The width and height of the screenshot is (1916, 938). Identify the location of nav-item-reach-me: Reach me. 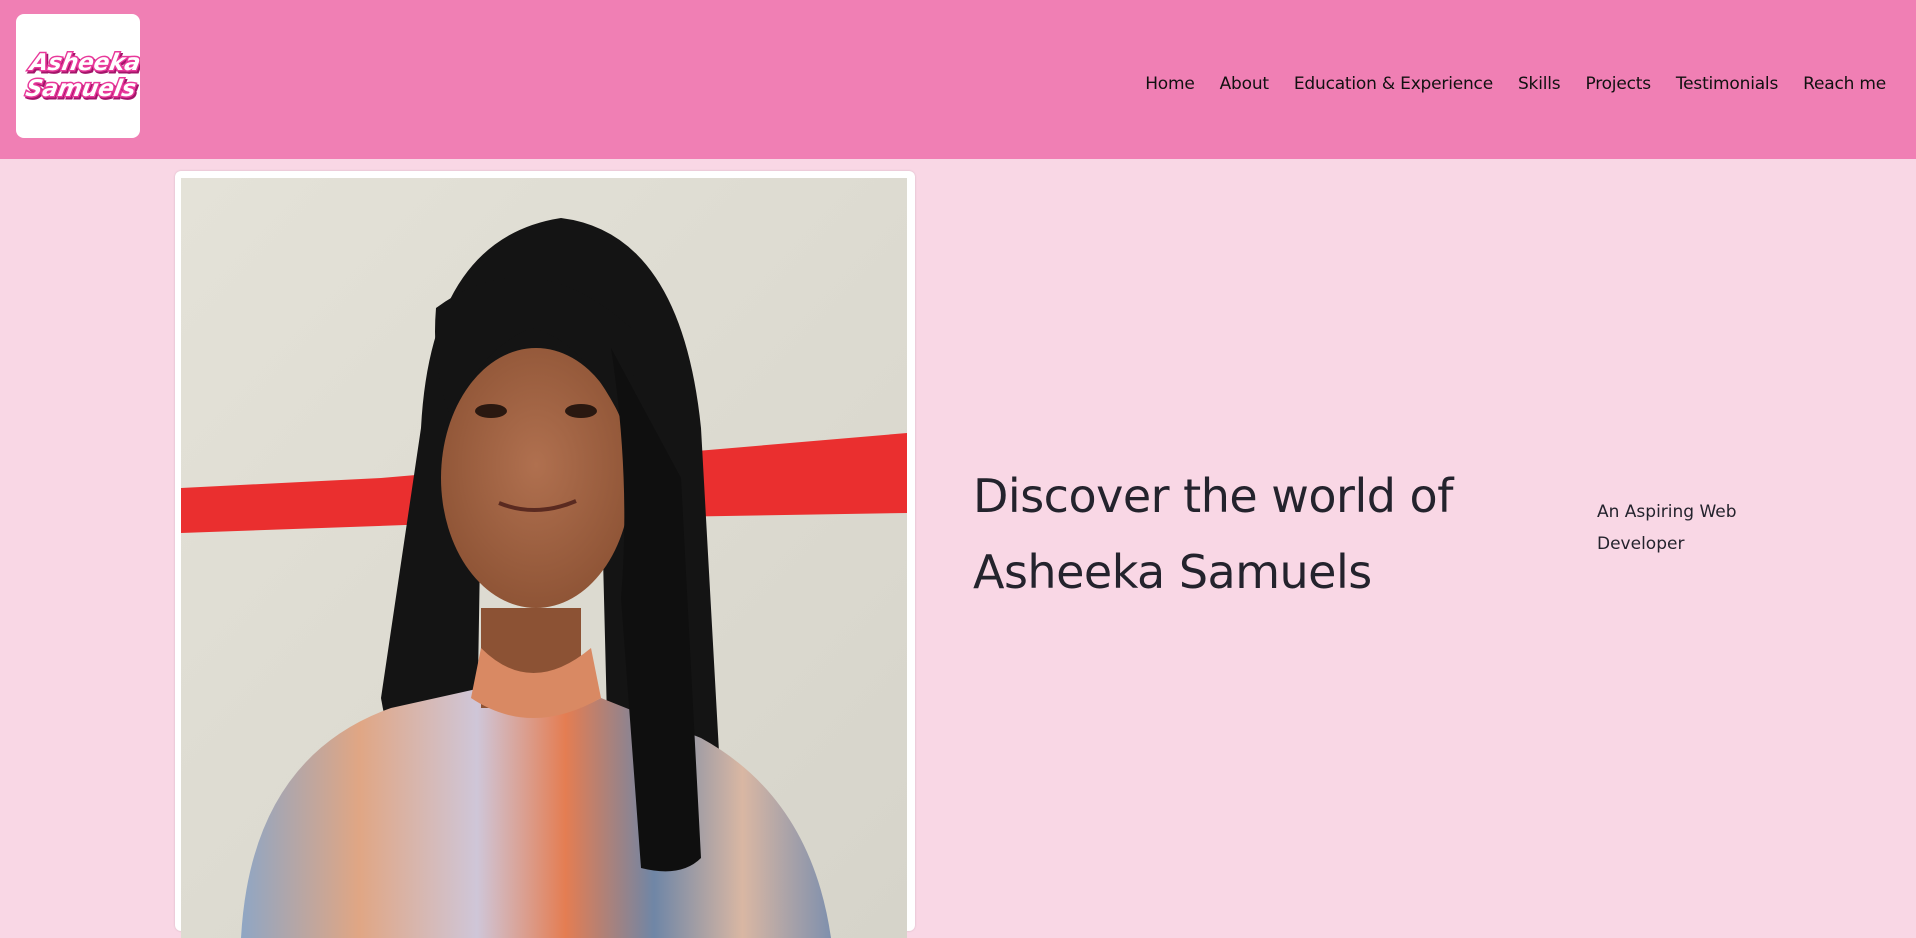
(1844, 84).